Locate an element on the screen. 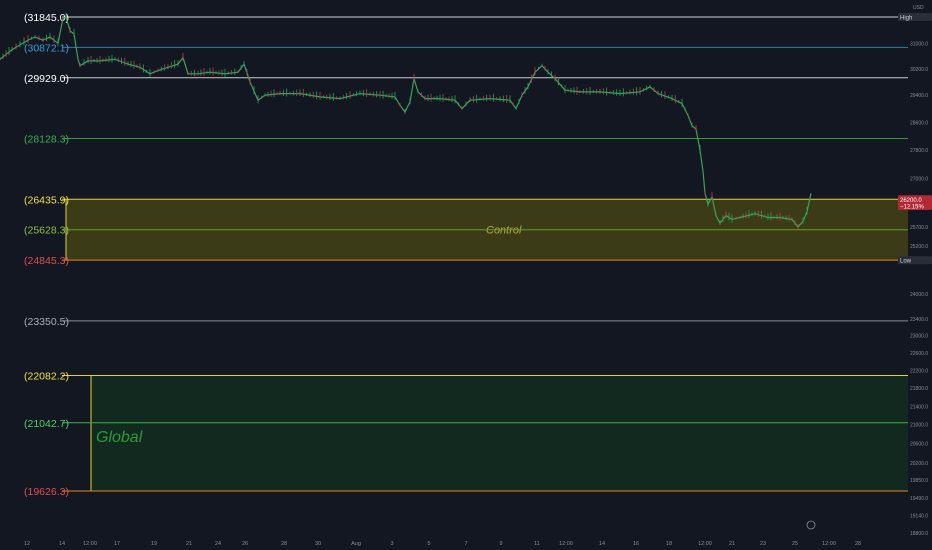  level-label: (28128.3) is located at coordinates (46, 140).